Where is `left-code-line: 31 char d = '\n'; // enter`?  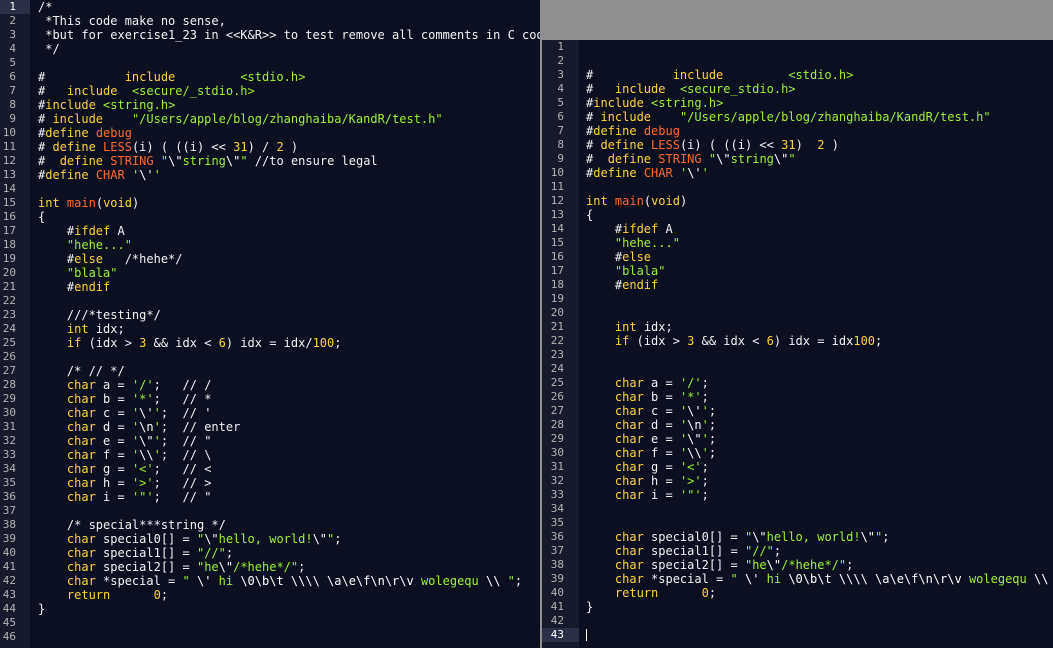 left-code-line: 31 char d = '\n'; // enter is located at coordinates (270, 427).